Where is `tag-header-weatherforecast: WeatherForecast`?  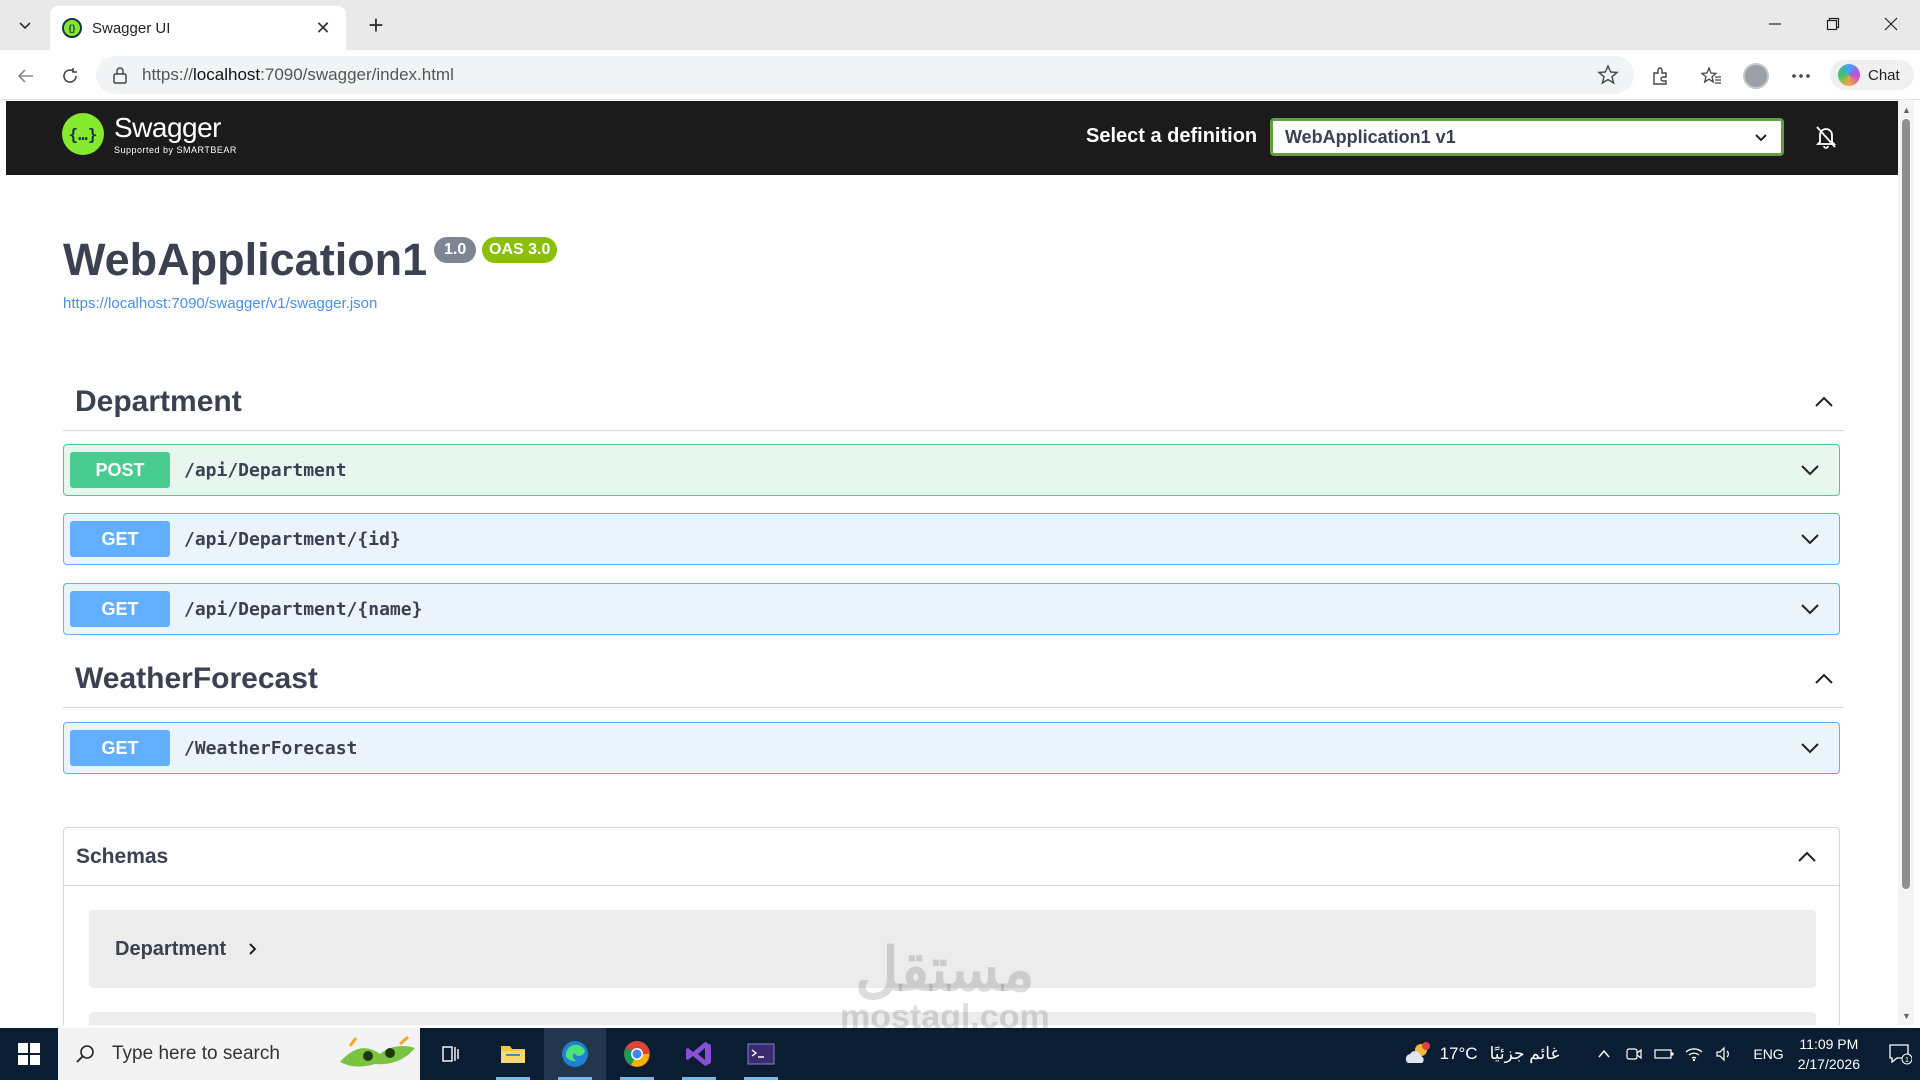 tag-header-weatherforecast: WeatherForecast is located at coordinates (953, 679).